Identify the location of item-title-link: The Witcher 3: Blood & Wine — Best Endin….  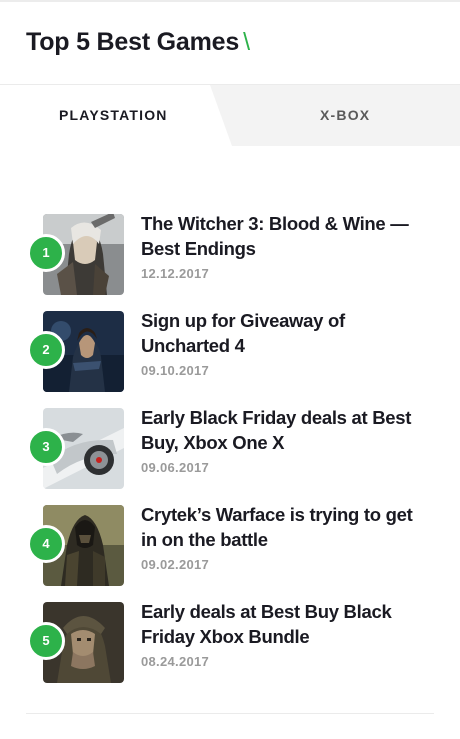
(281, 236).